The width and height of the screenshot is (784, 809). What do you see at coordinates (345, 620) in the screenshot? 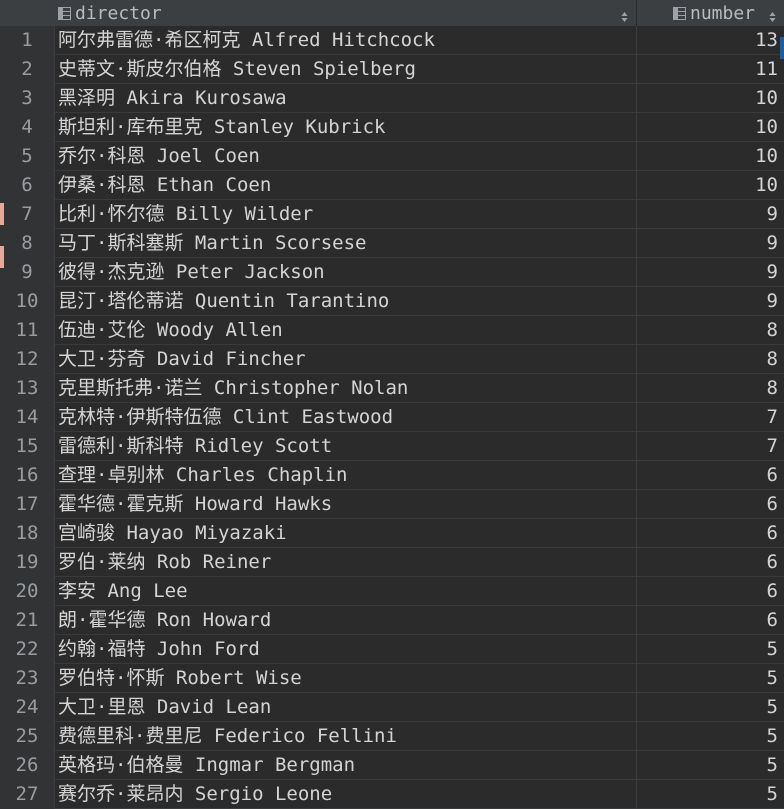
I see `cell-director: 朗·霍华德 Ron Howard` at bounding box center [345, 620].